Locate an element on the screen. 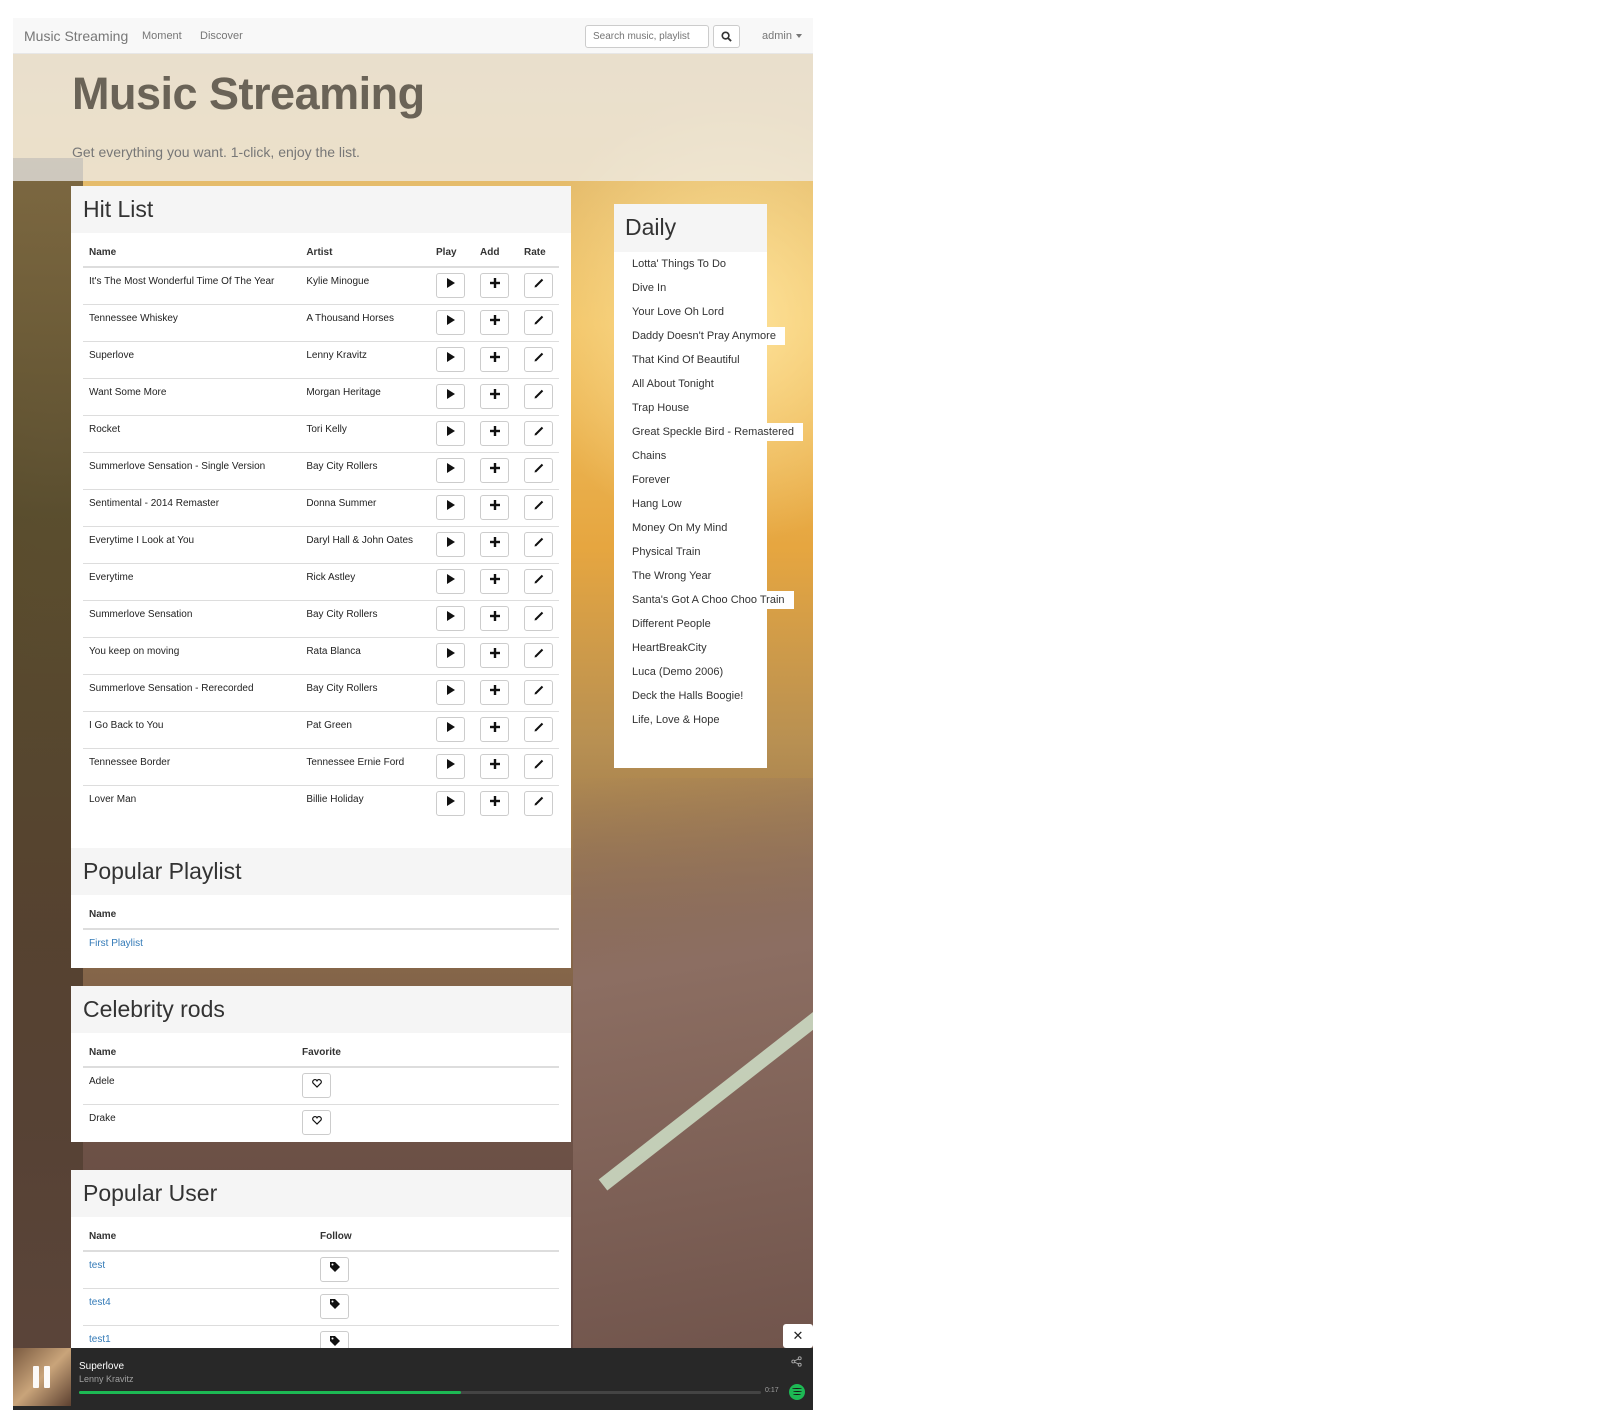  daily-item: Money On My Mind is located at coordinates (680, 528).